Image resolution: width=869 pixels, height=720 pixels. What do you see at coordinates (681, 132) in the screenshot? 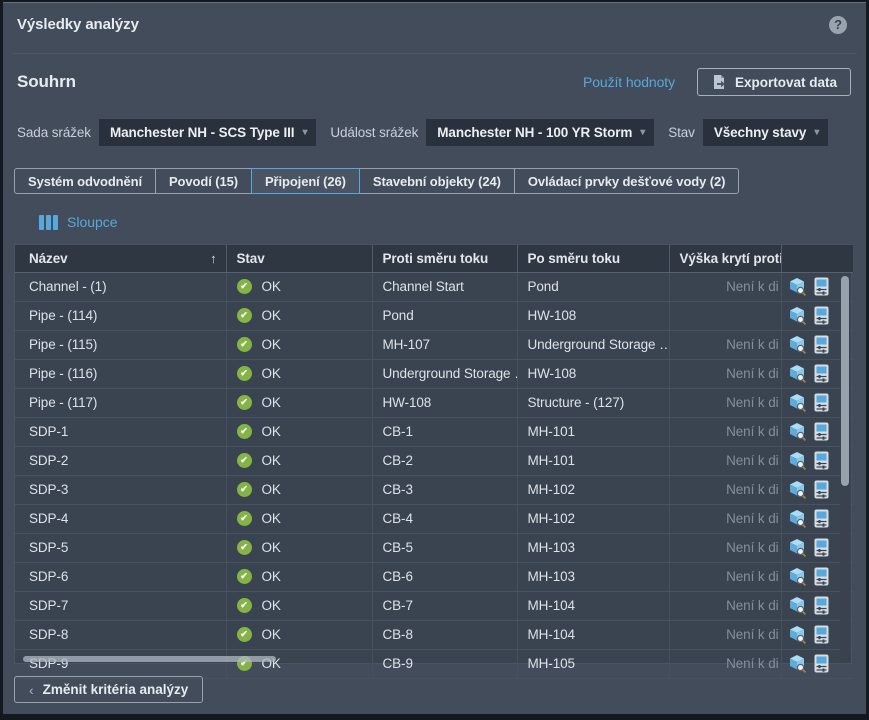
I see `status-filter-label: Stav` at bounding box center [681, 132].